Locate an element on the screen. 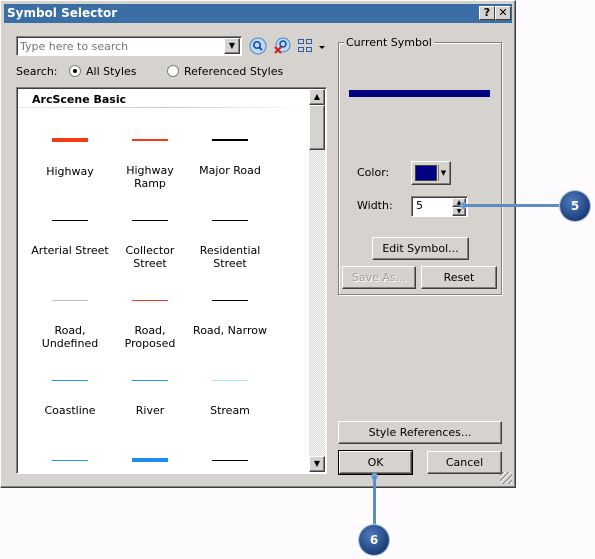 This screenshot has width=595, height=559. search-dropdown-button: ▼ is located at coordinates (232, 46).